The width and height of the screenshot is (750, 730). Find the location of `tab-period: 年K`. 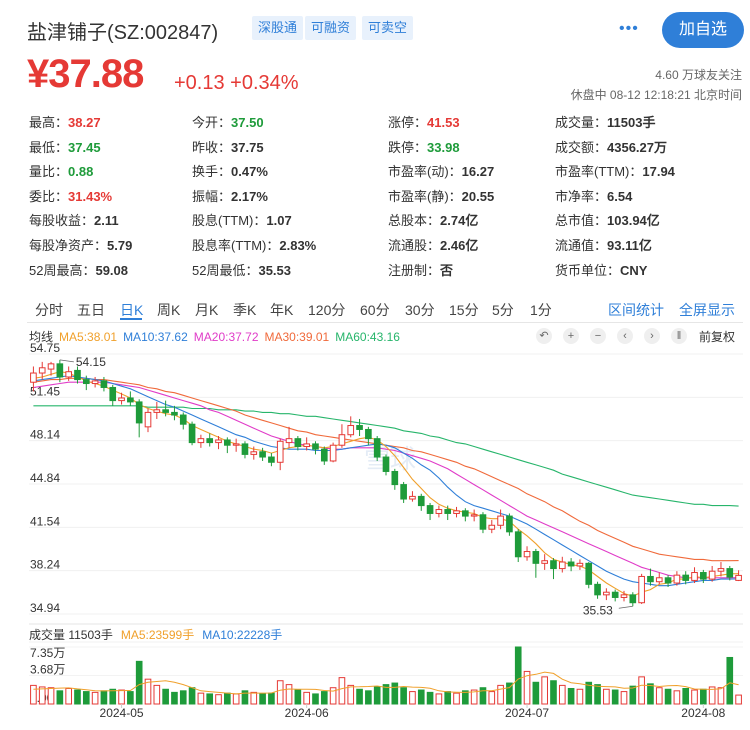

tab-period: 年K is located at coordinates (281, 310).